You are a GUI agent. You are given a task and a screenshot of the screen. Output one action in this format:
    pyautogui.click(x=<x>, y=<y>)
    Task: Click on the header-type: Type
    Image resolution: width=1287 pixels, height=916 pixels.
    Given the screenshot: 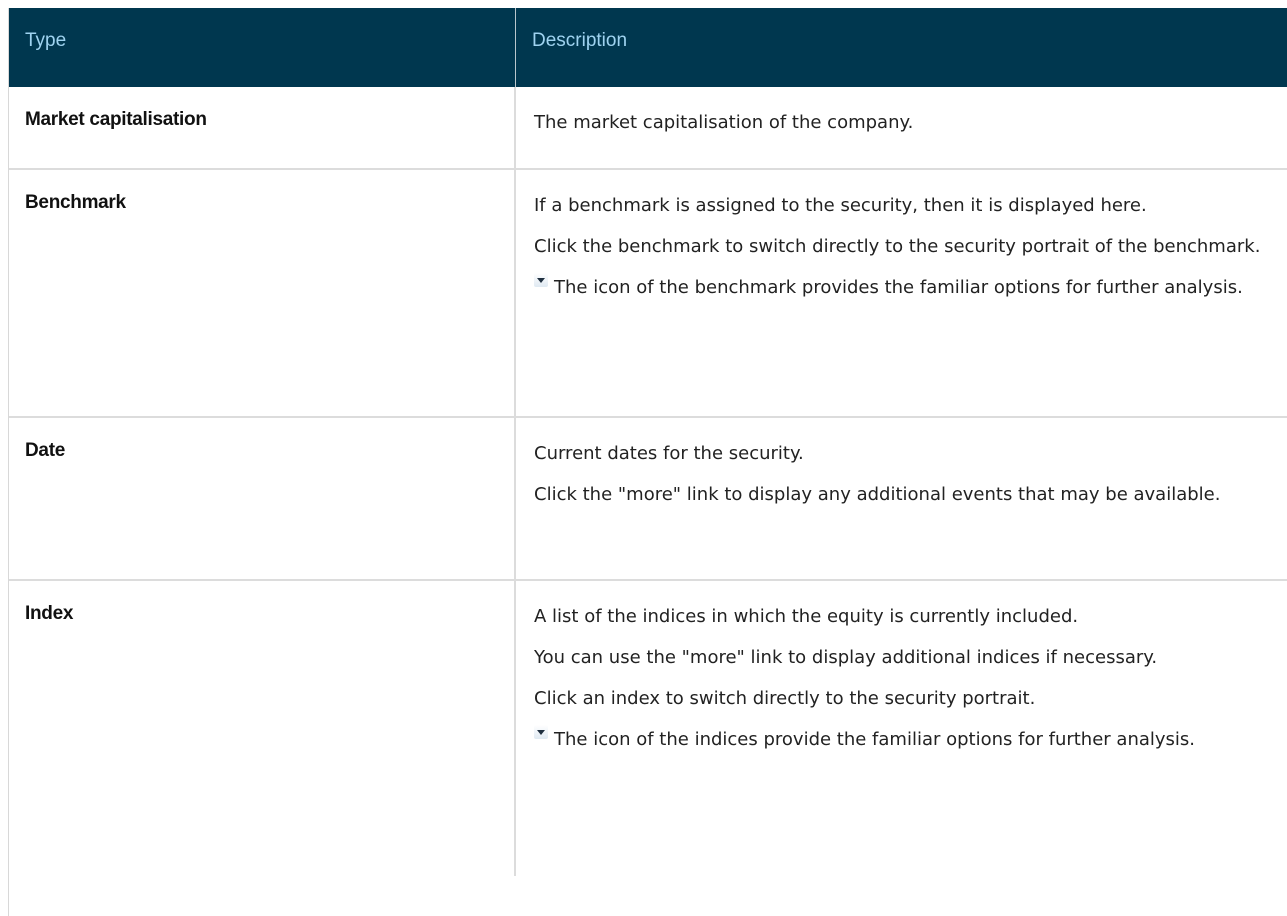 What is the action you would take?
    pyautogui.click(x=262, y=47)
    